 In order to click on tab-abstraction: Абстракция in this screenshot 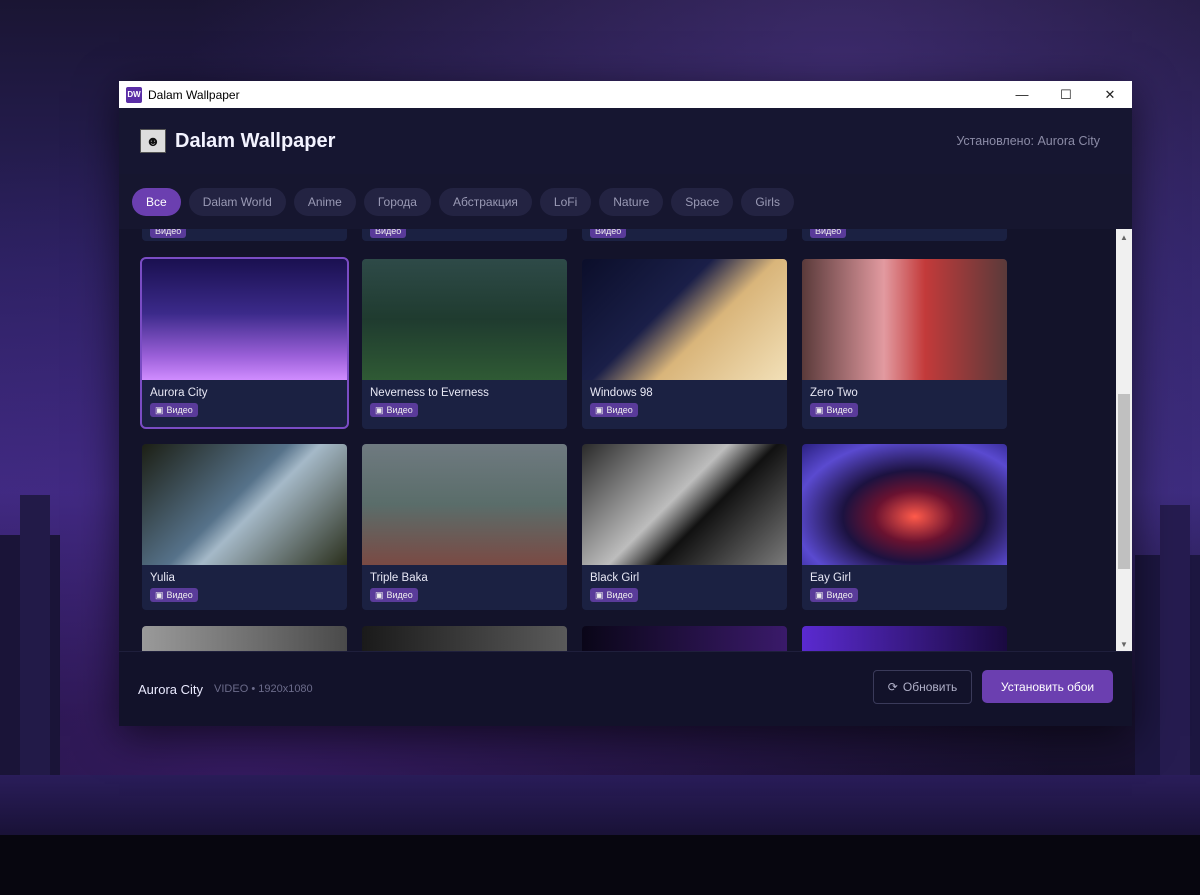, I will do `click(485, 201)`.